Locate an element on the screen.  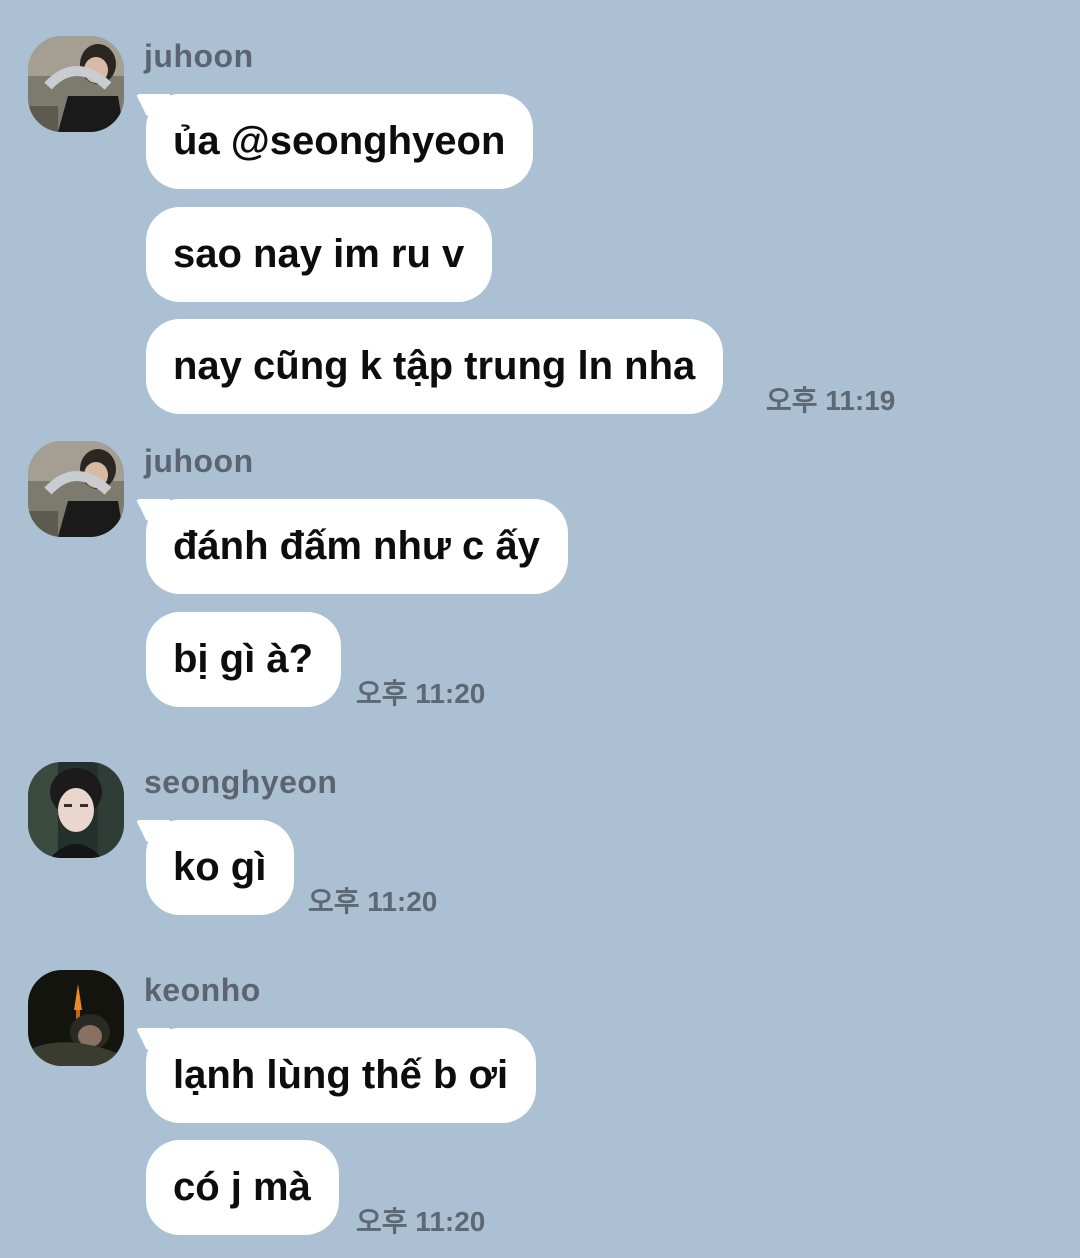
message-bubble: ủa @seonghyeon is located at coordinates (340, 141).